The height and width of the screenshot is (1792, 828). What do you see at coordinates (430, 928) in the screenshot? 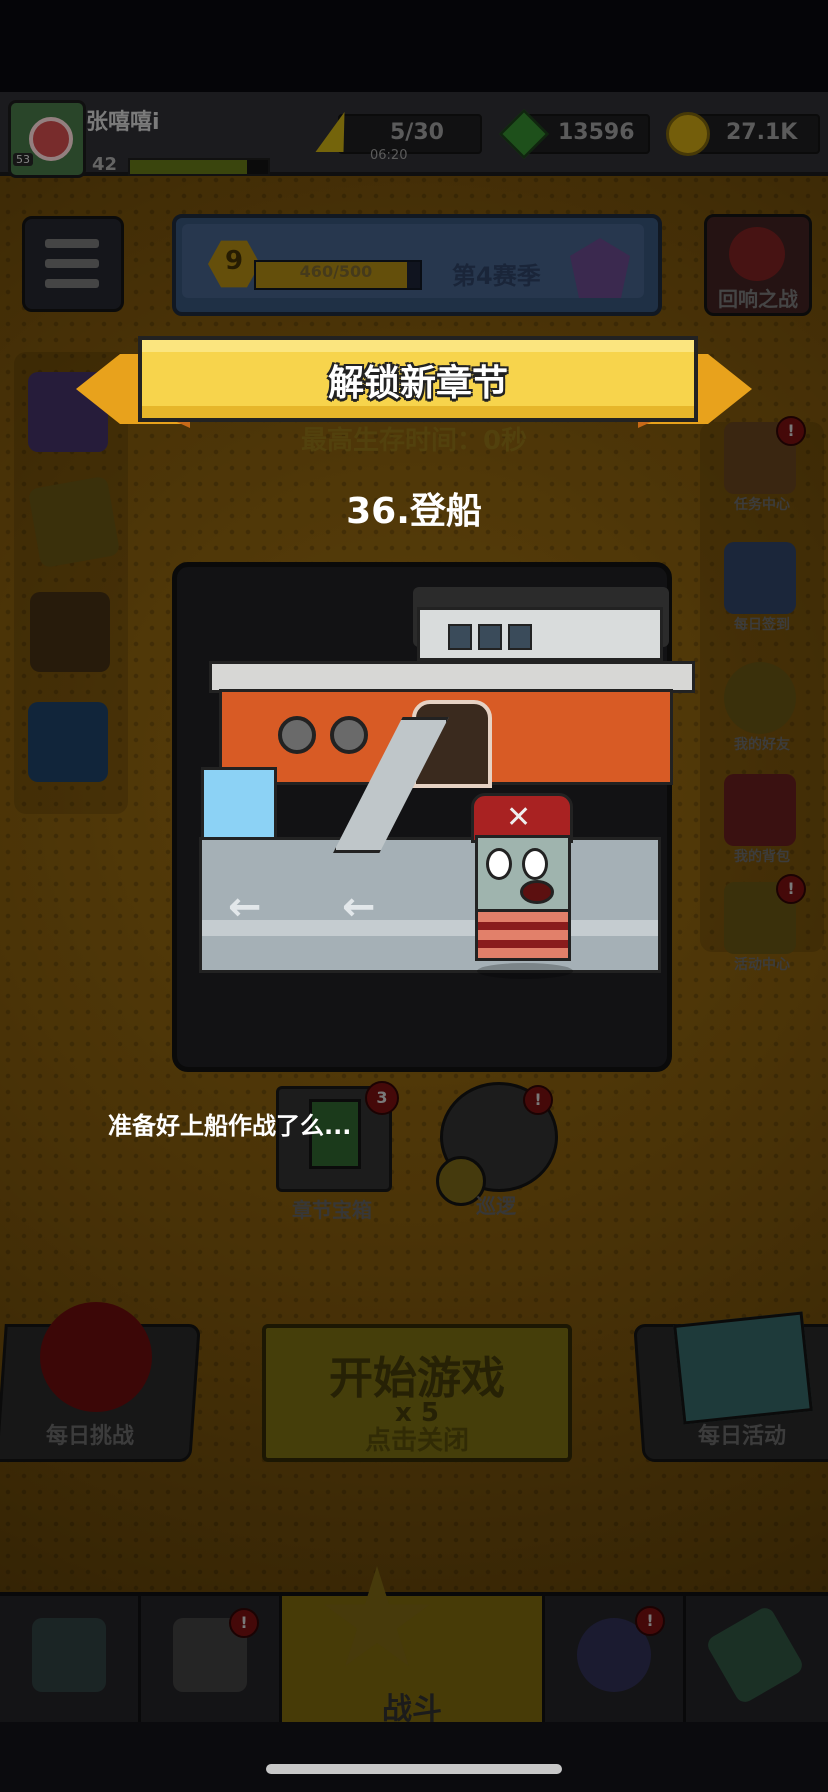
I see `dock-stripe` at bounding box center [430, 928].